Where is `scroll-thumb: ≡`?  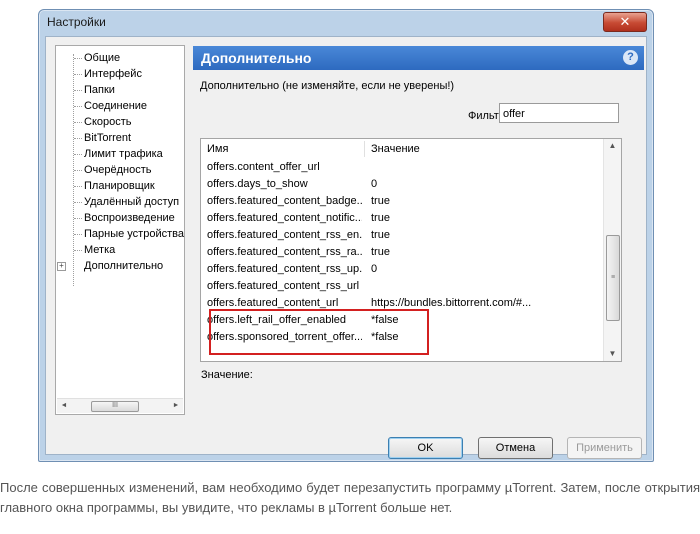 scroll-thumb: ≡ is located at coordinates (613, 278).